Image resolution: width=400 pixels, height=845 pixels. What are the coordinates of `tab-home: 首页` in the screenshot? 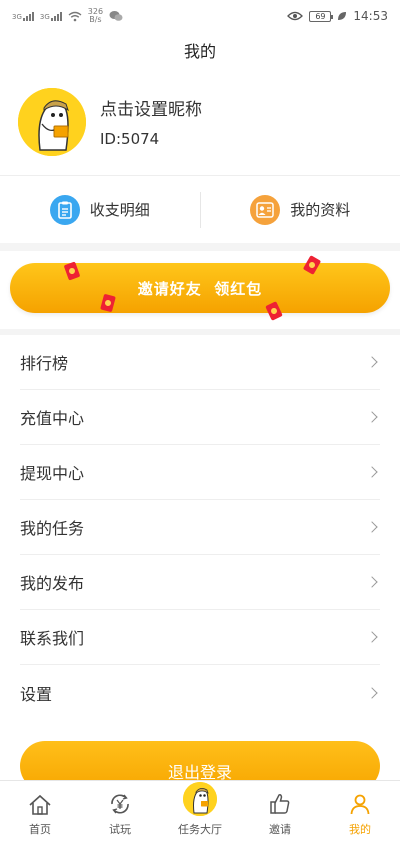 It's located at (40, 813).